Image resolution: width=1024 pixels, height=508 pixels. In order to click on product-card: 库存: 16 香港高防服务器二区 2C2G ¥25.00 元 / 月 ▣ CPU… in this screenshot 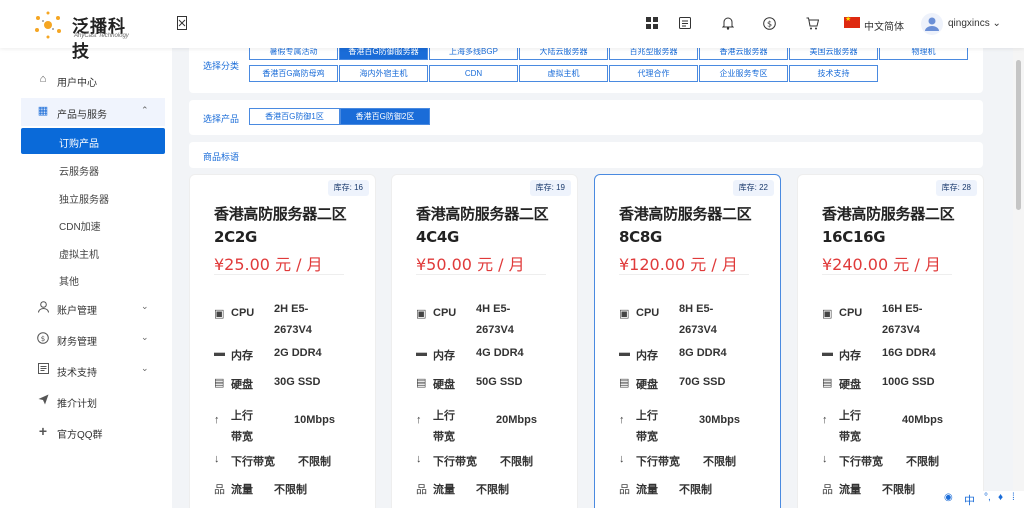, I will do `click(282, 341)`.